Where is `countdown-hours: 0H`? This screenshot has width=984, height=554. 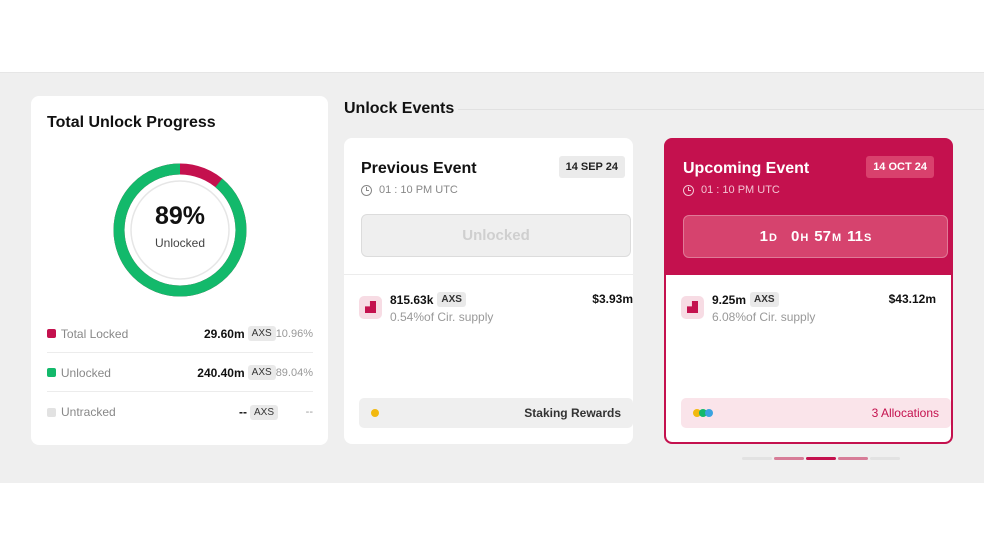
countdown-hours: 0H is located at coordinates (799, 236).